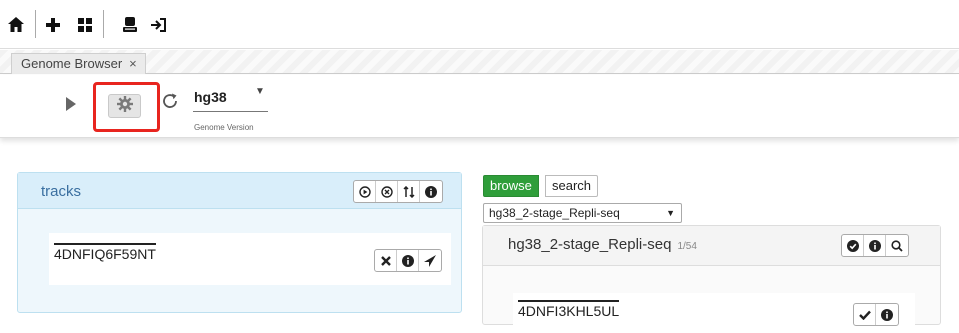  Describe the element at coordinates (170, 103) in the screenshot. I see `refresh-icon` at that location.